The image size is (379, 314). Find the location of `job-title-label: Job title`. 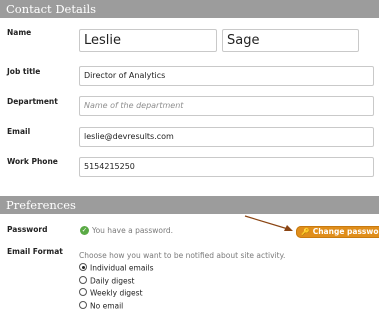

job-title-label: Job title is located at coordinates (24, 71).